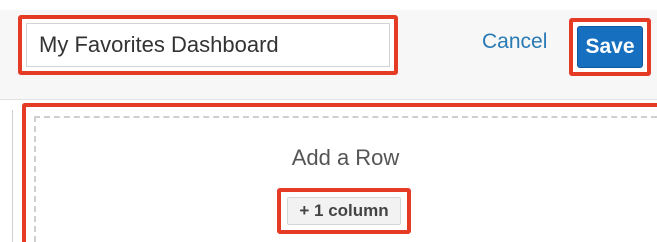  Describe the element at coordinates (12, 176) in the screenshot. I see `body-left-divider` at that location.